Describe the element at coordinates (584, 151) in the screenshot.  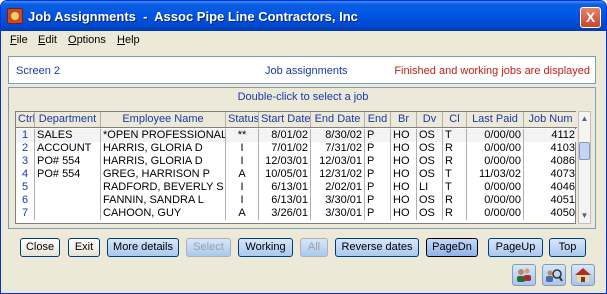
I see `scroll-thumb` at that location.